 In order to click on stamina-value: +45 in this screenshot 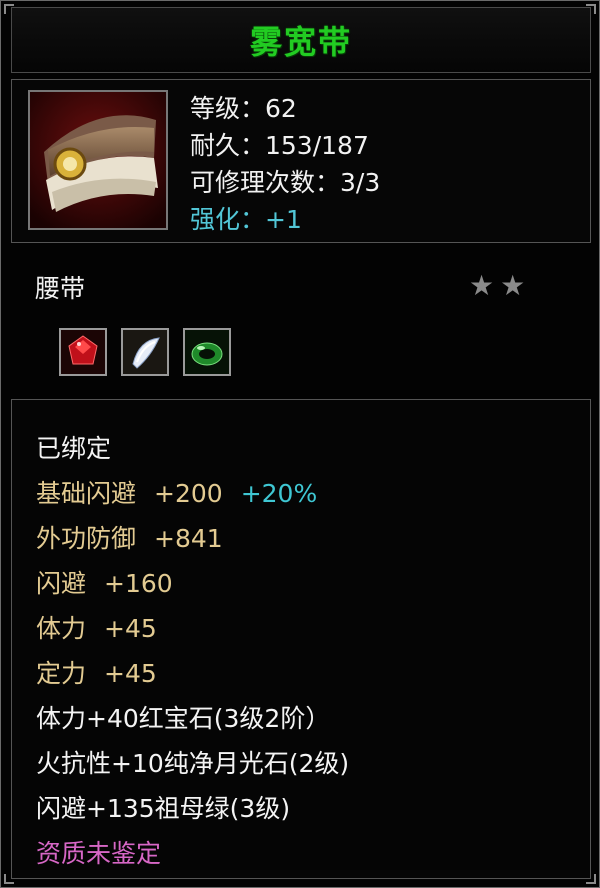, I will do `click(130, 628)`.